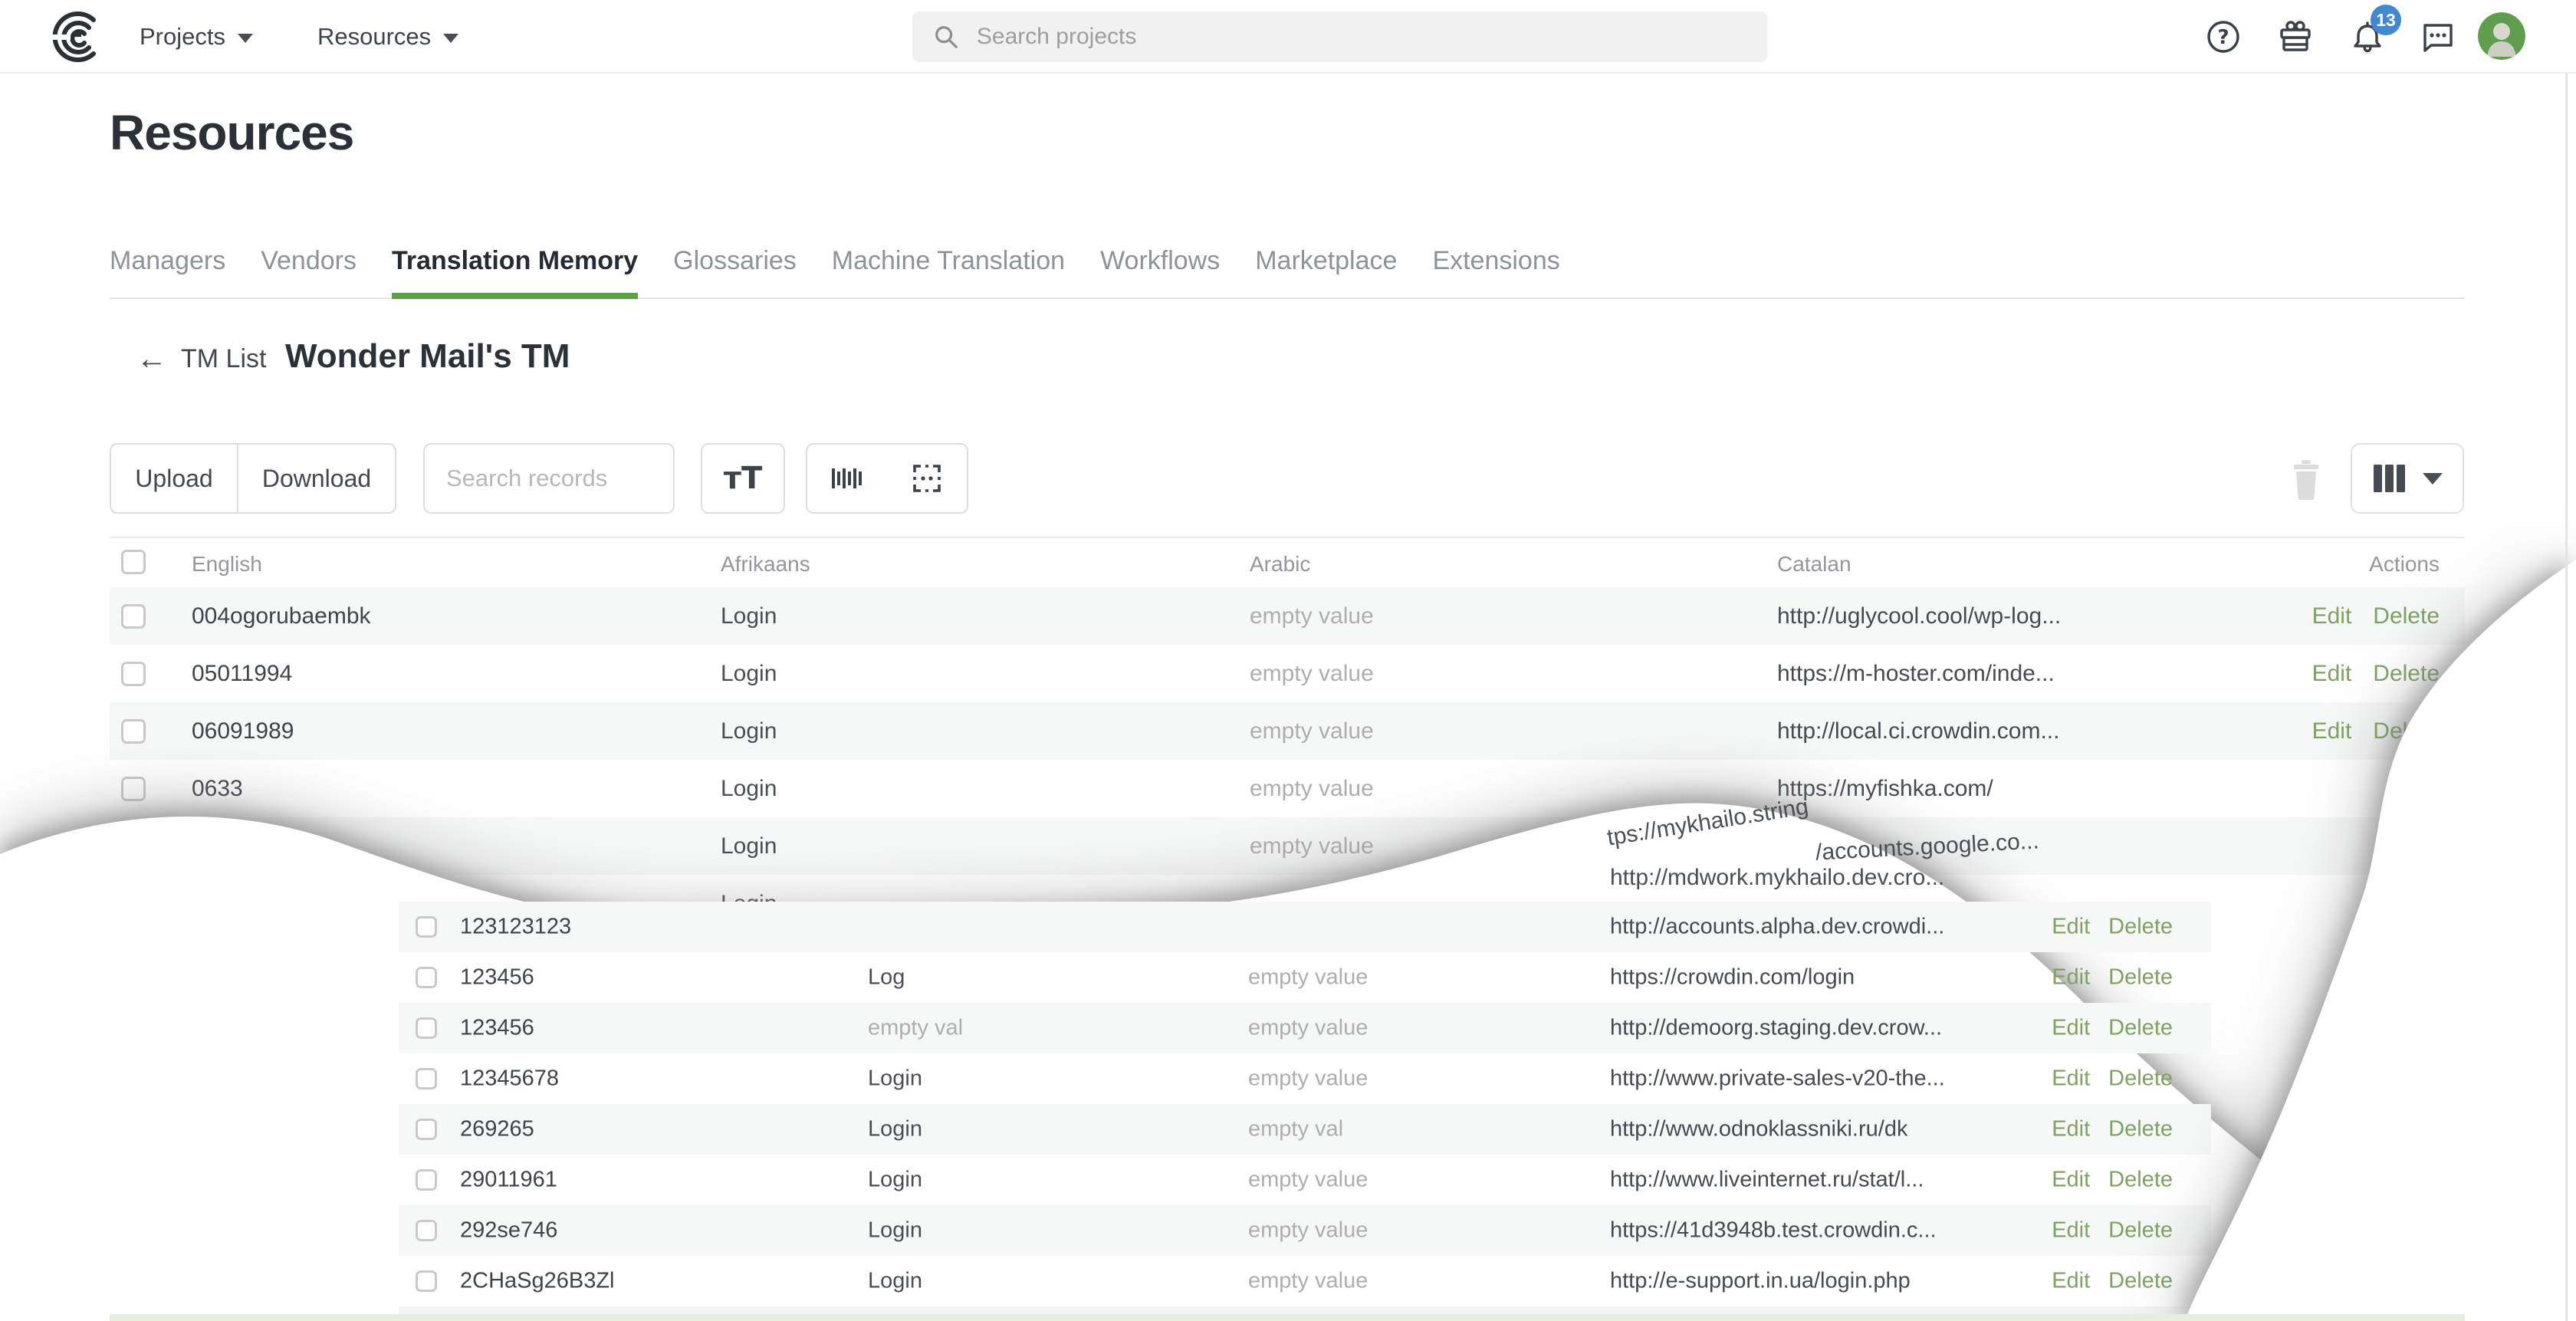  Describe the element at coordinates (537, 1281) in the screenshot. I see `cell-english: 2CHaSg26B3Zl` at that location.